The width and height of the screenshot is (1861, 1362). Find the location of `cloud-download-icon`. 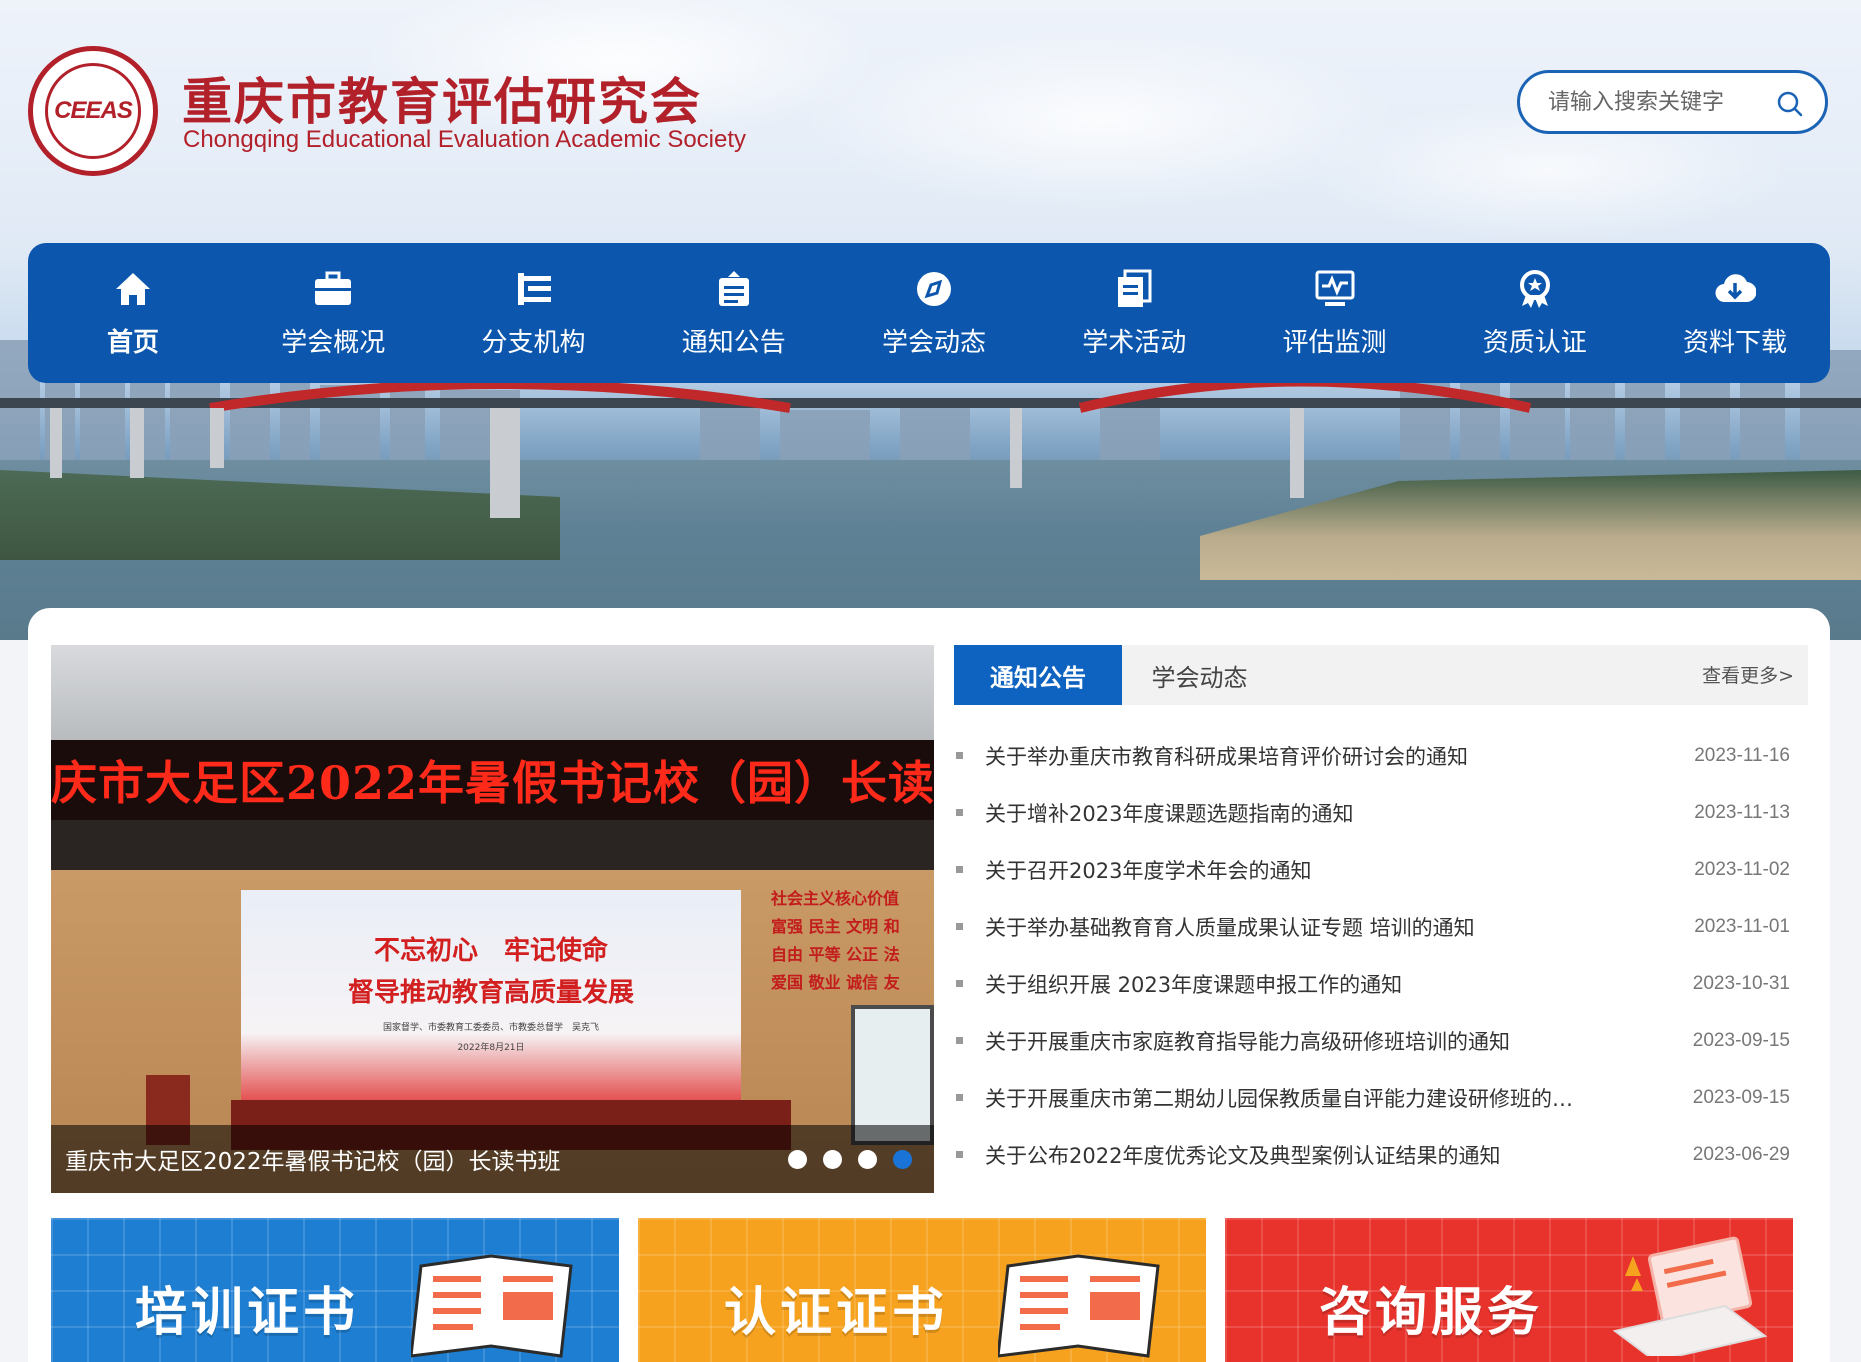

cloud-download-icon is located at coordinates (1735, 287).